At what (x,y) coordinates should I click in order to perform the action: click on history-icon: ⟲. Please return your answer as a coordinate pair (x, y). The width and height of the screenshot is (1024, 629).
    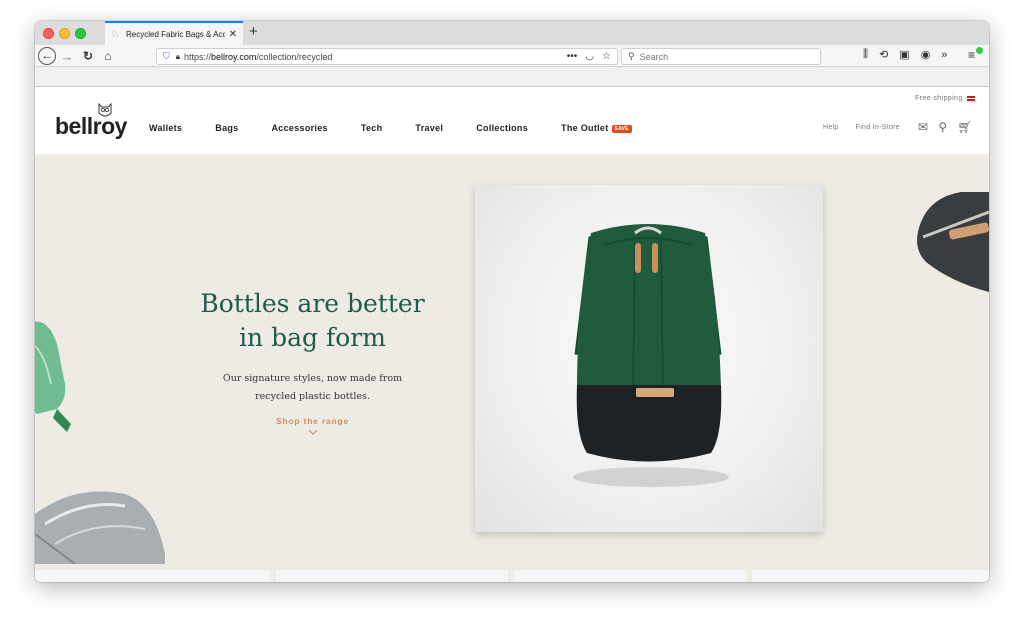
    Looking at the image, I should click on (883, 54).